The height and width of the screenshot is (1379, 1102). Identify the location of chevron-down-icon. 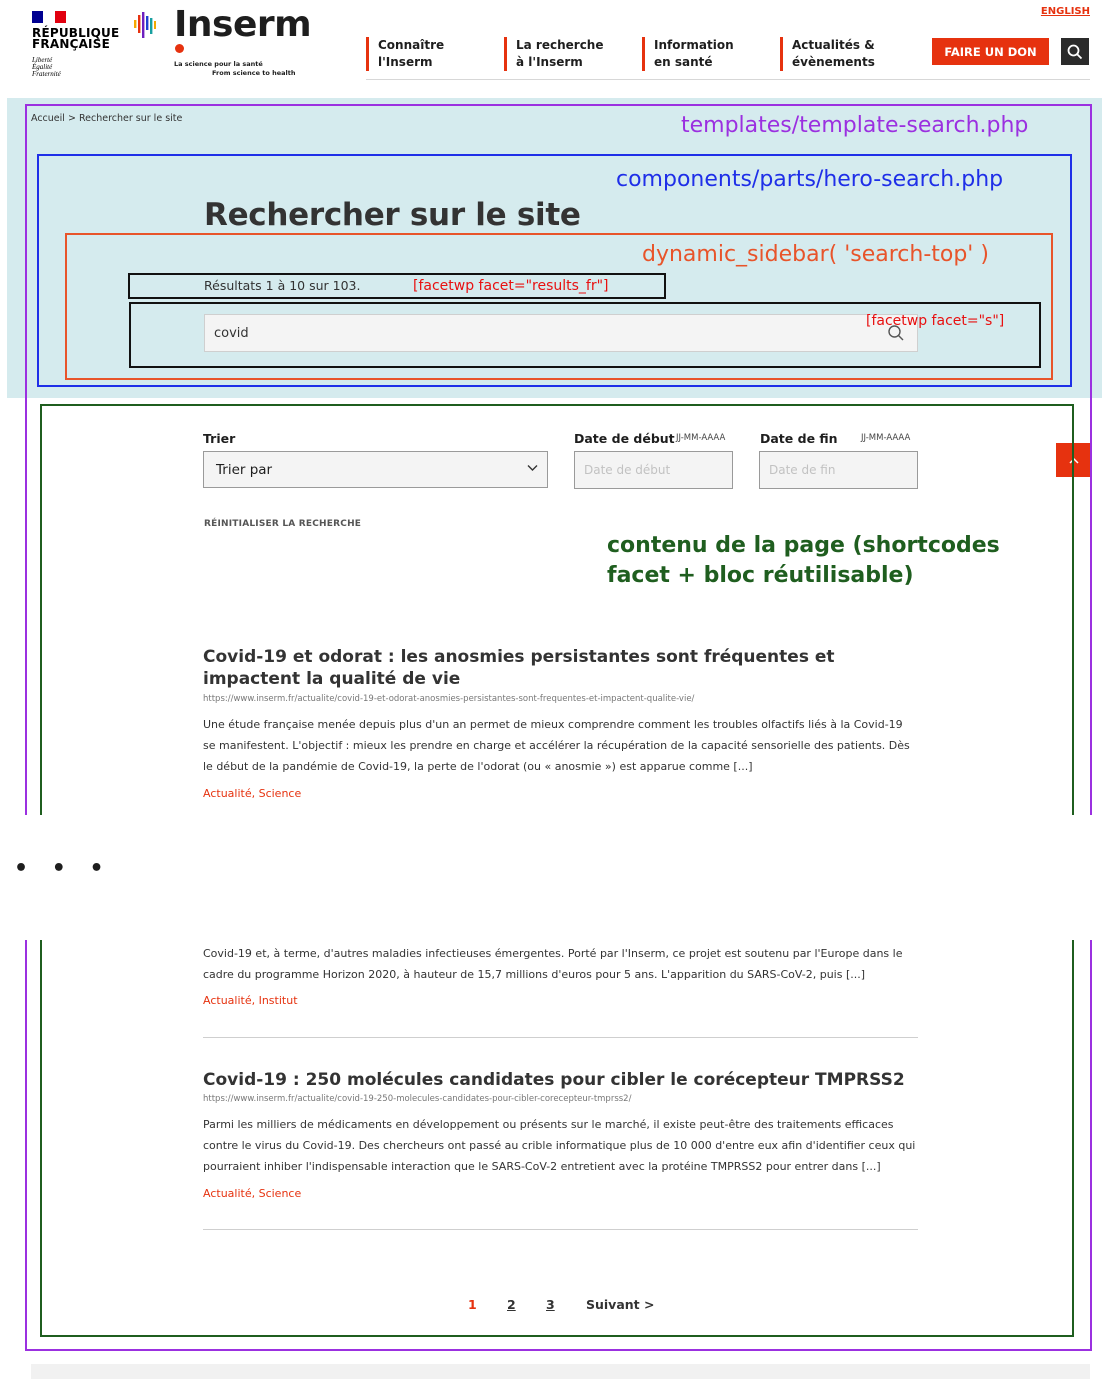
(532, 468).